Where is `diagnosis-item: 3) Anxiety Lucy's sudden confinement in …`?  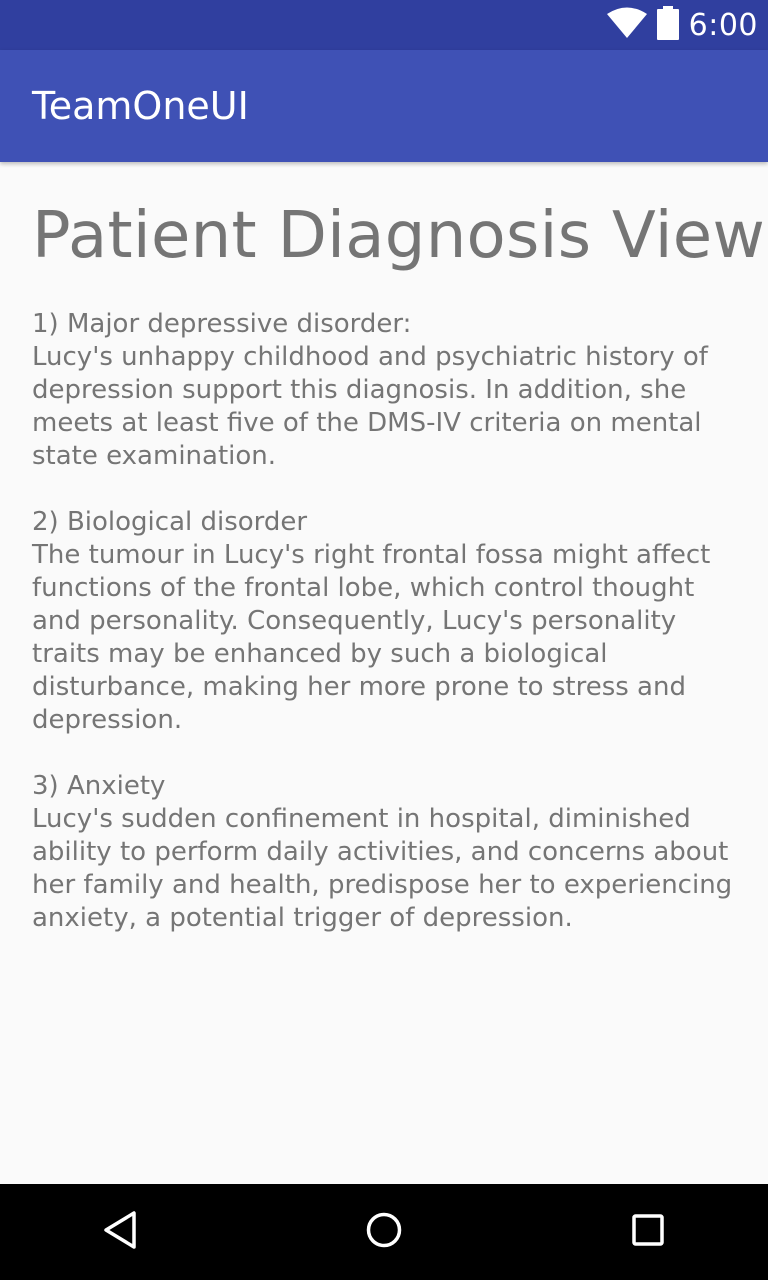
diagnosis-item: 3) Anxiety Lucy's sudden confinement in … is located at coordinates (388, 852).